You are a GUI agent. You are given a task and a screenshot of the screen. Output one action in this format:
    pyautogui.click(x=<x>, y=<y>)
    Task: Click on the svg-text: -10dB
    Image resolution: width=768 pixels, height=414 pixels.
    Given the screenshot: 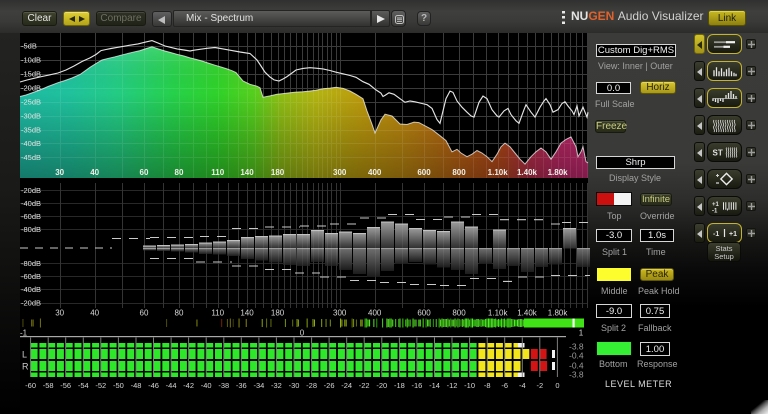 What is the action you would take?
    pyautogui.click(x=31, y=60)
    